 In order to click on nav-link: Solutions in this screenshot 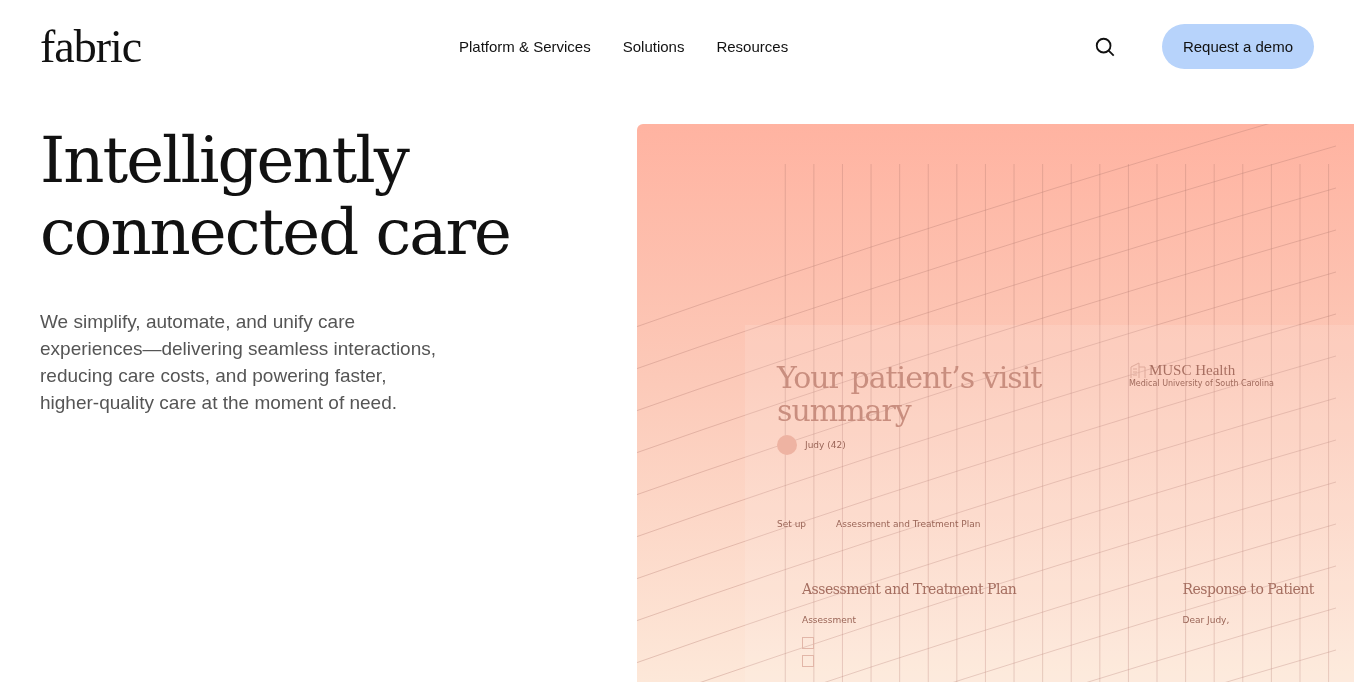, I will do `click(653, 46)`.